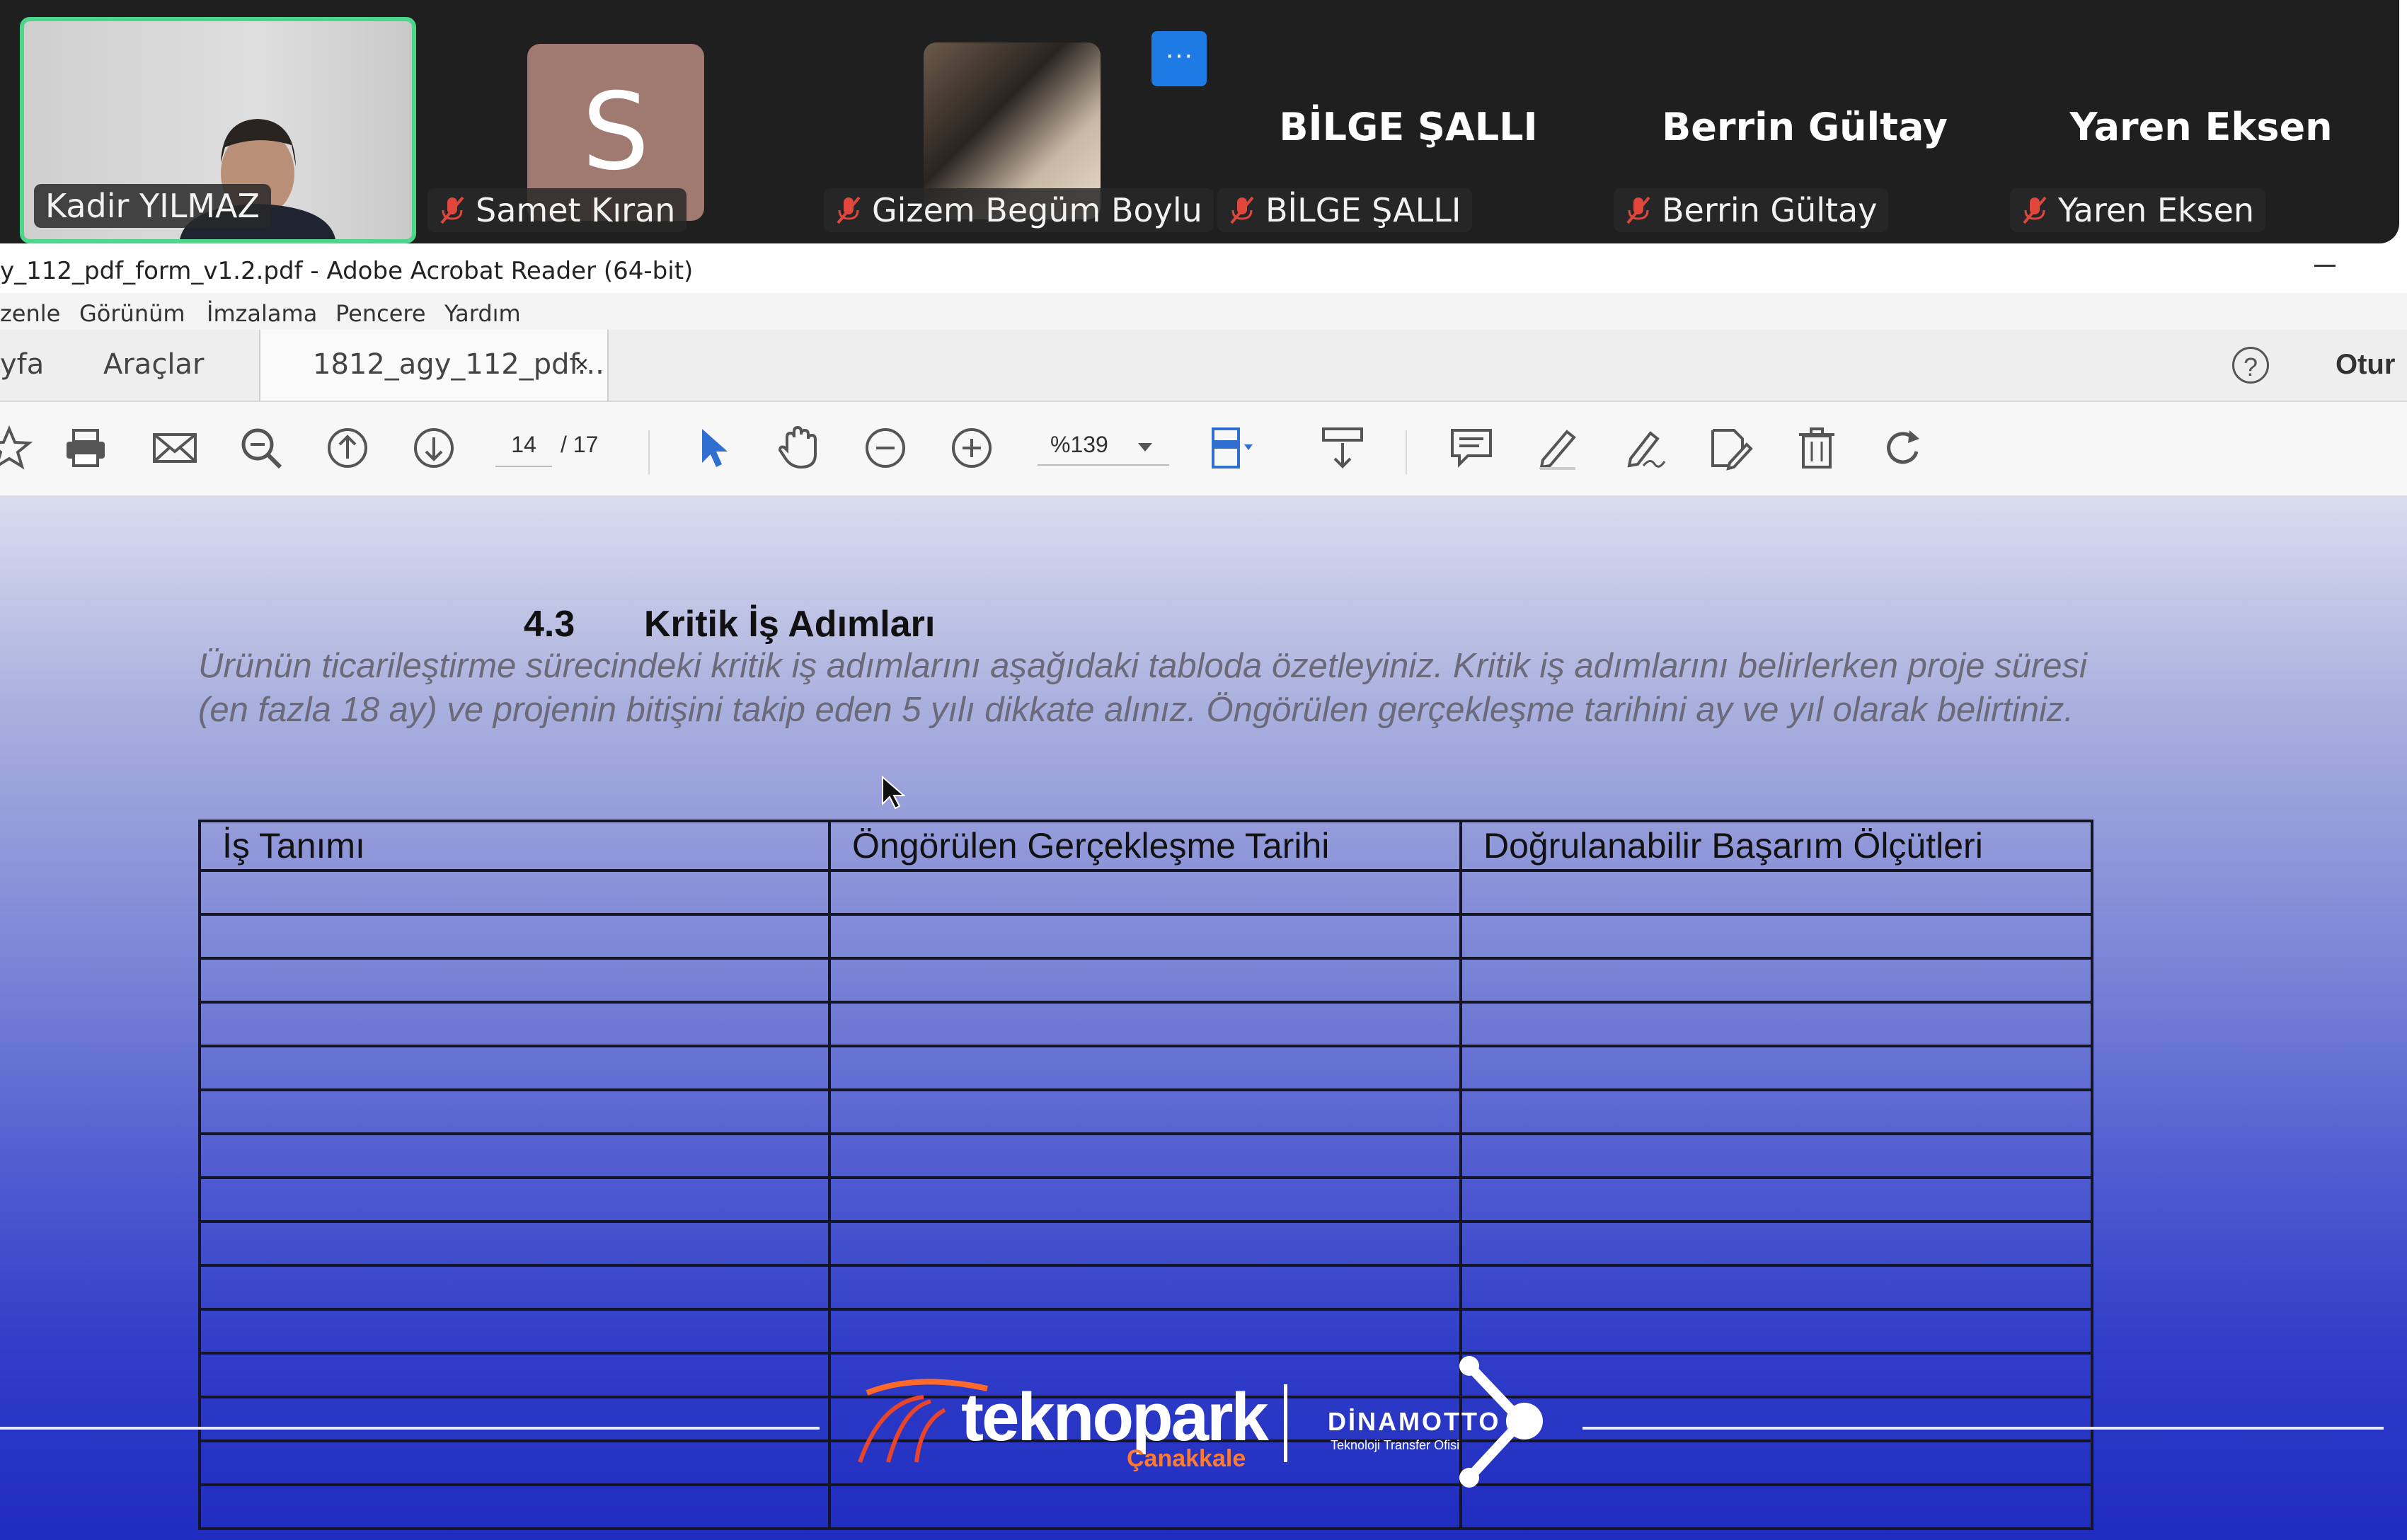 The height and width of the screenshot is (1540, 2407). I want to click on delete-trash-icon, so click(1817, 448).